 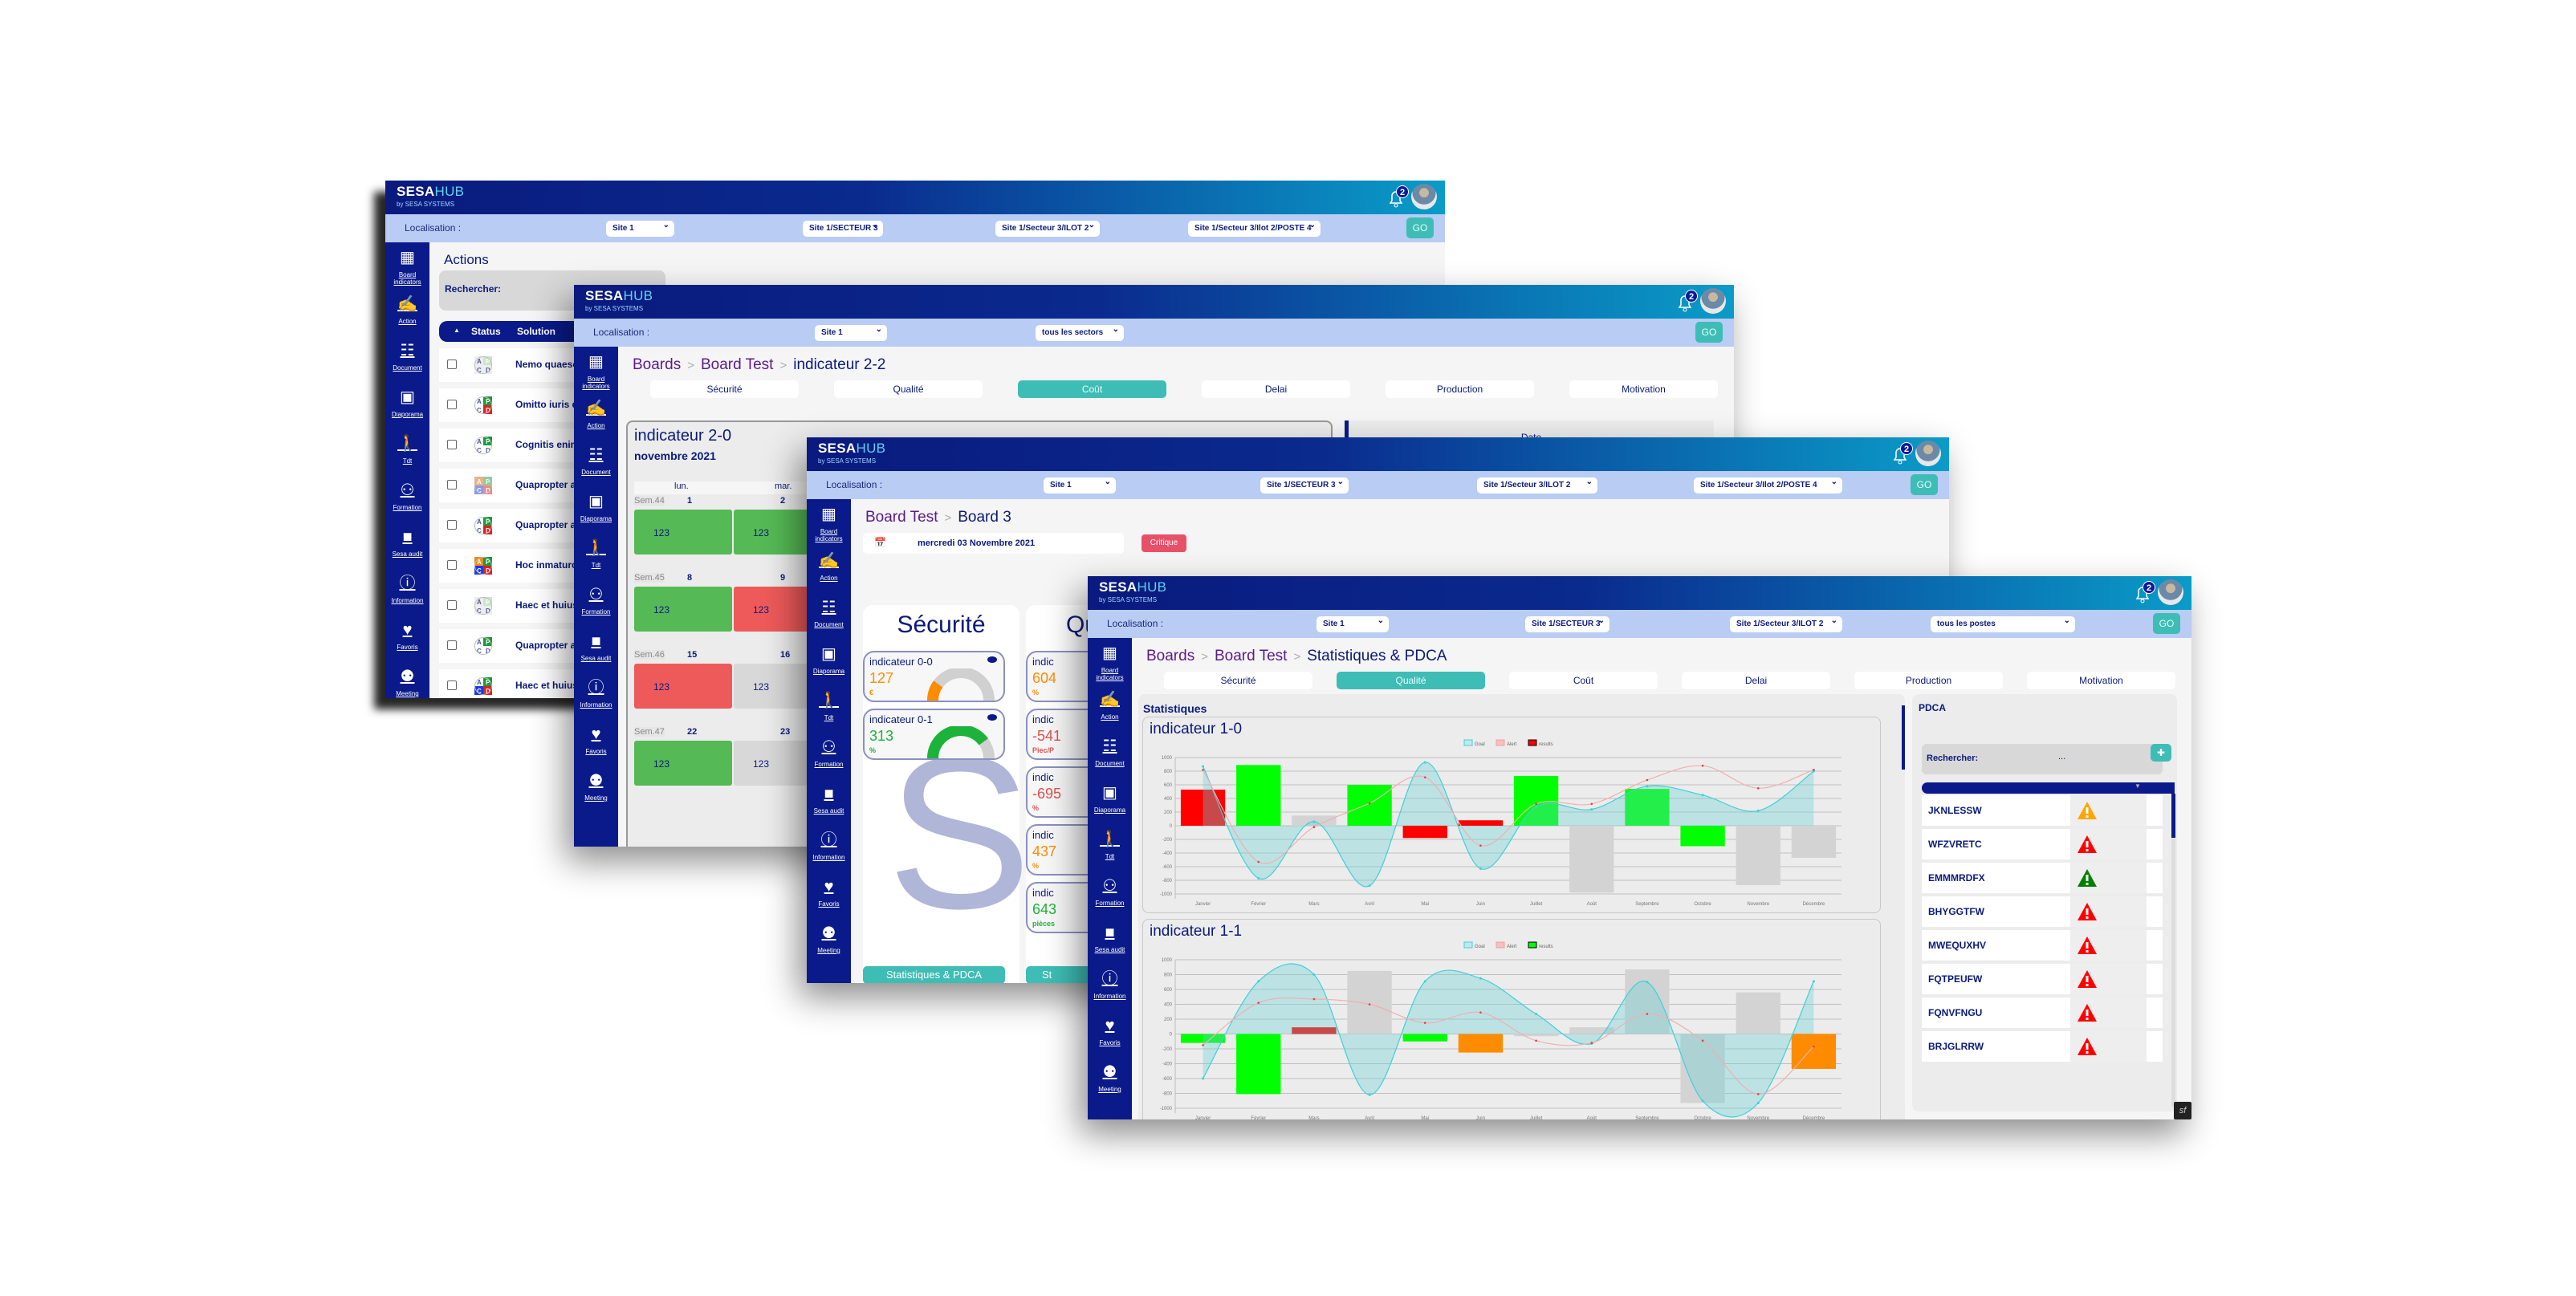 I want to click on sector-select: tous les sectors, so click(x=1080, y=333).